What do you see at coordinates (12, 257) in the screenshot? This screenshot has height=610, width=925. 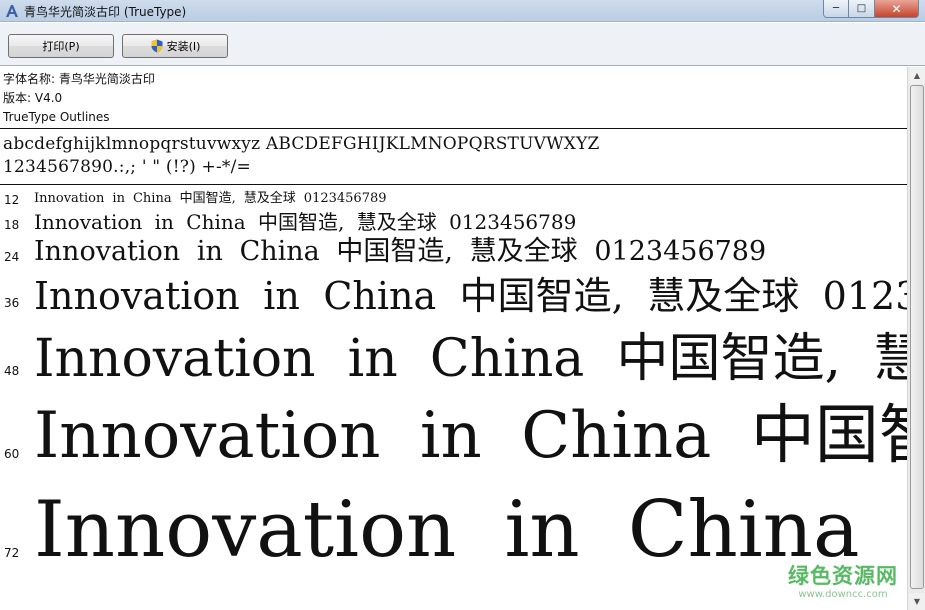 I see `size-label: 24` at bounding box center [12, 257].